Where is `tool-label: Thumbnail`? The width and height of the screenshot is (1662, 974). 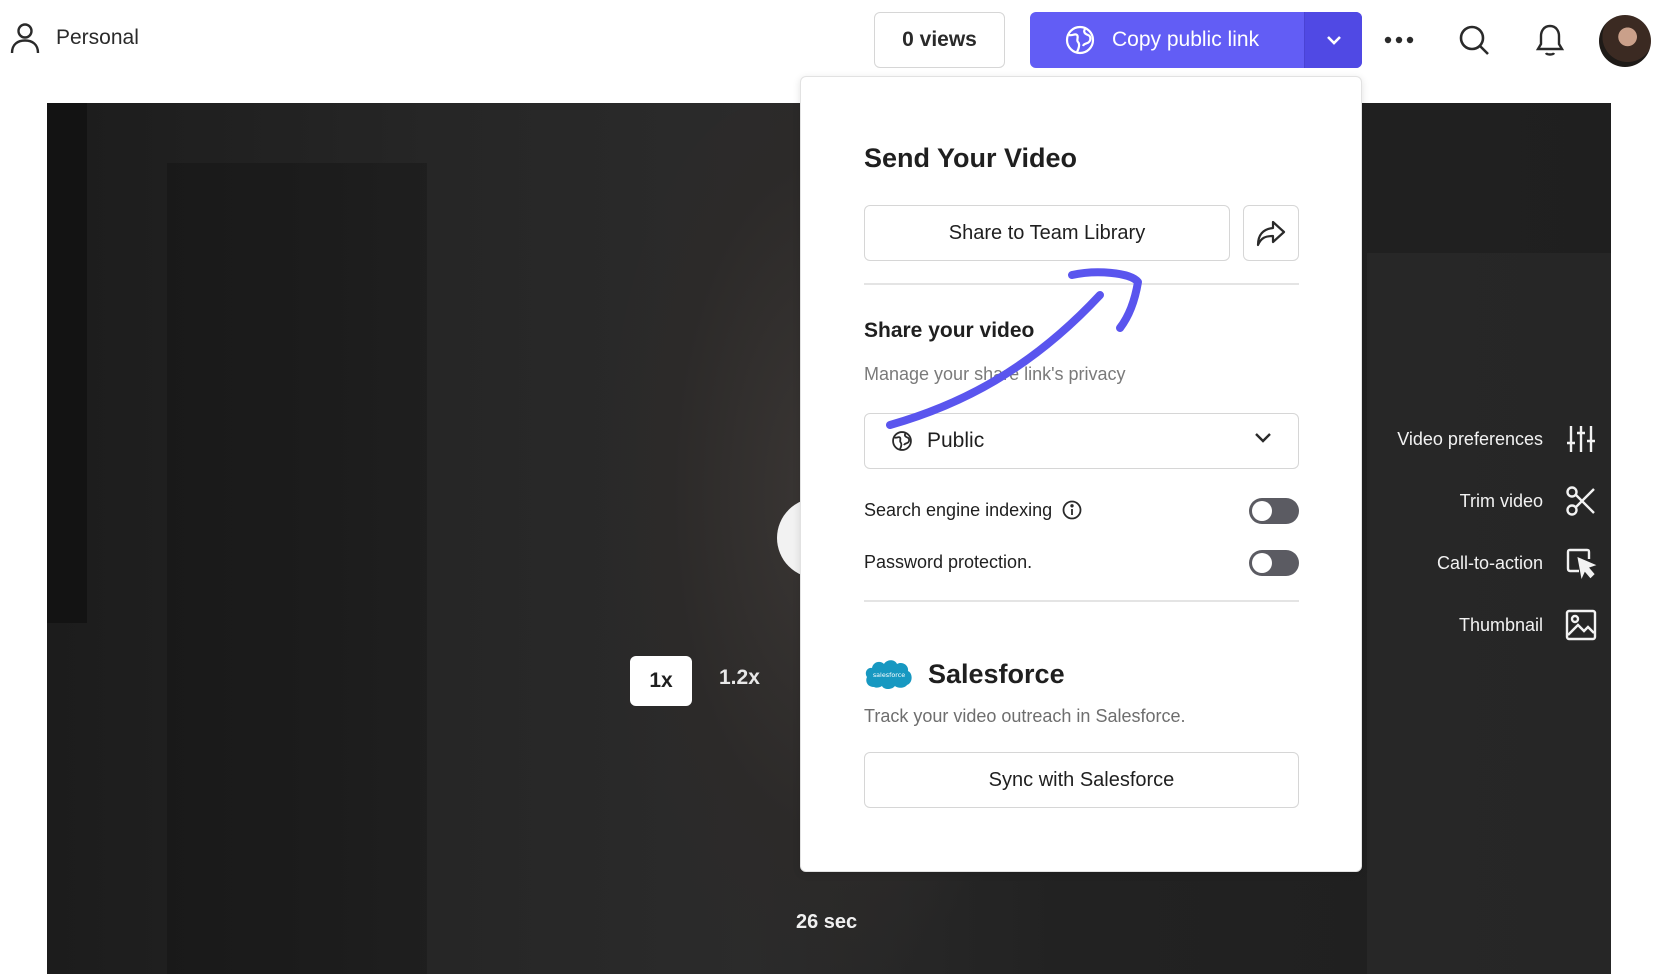 tool-label: Thumbnail is located at coordinates (1500, 624).